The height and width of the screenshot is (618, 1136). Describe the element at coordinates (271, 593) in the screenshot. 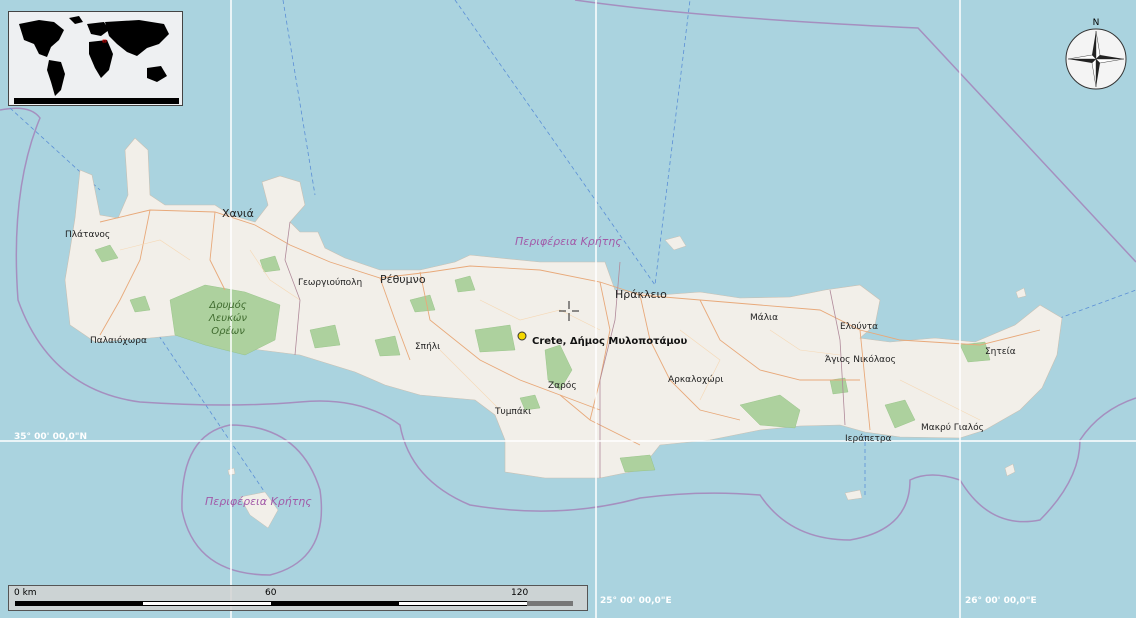

I see `scale-label-60: 60` at that location.